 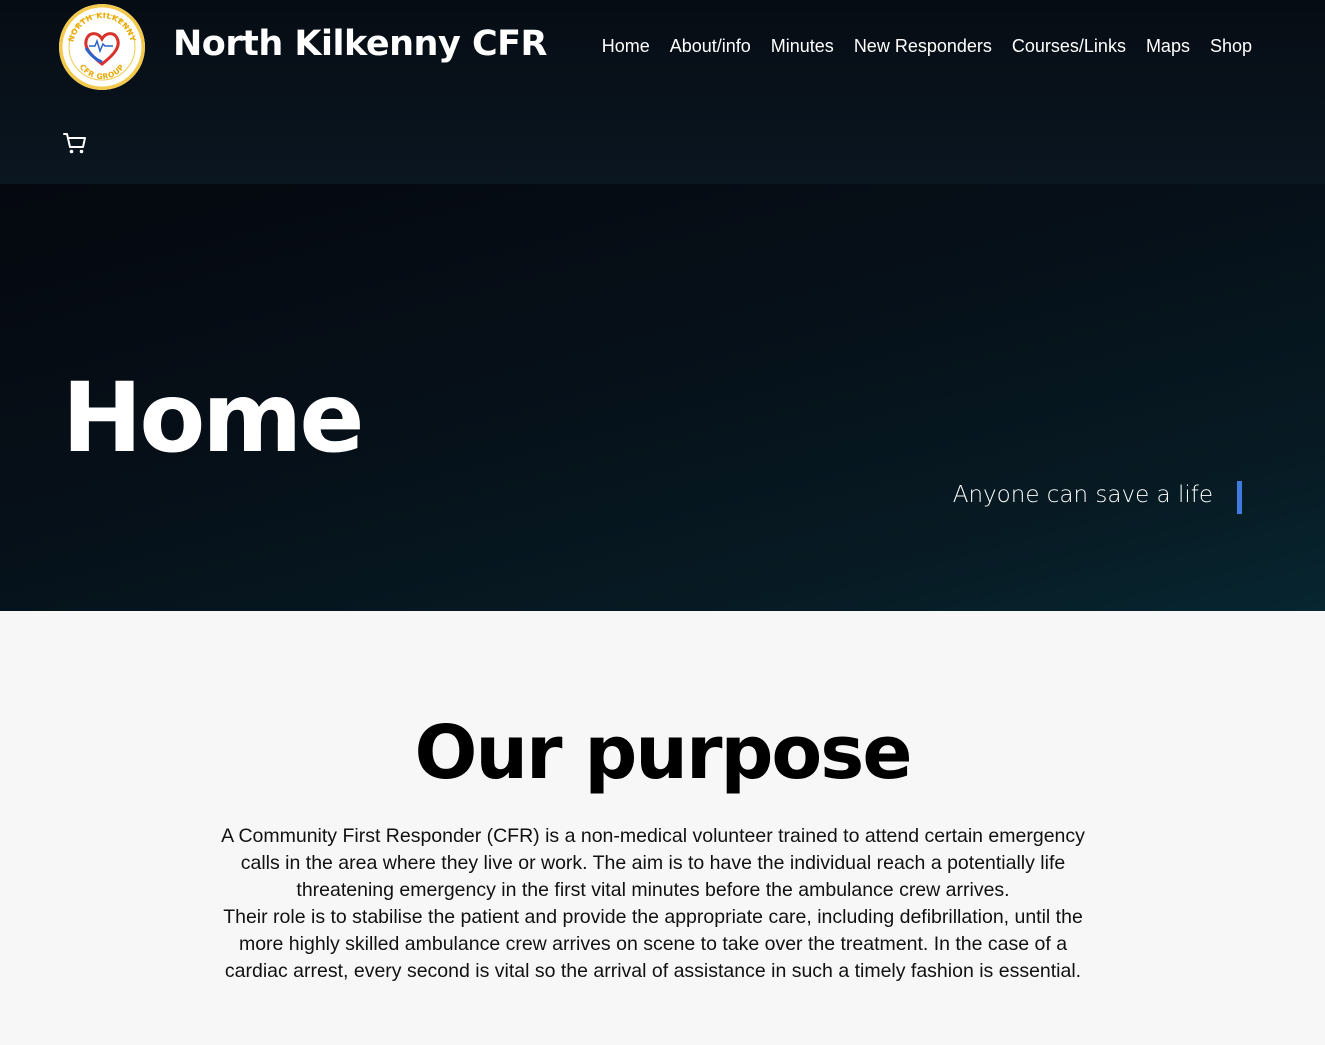 What do you see at coordinates (1239, 497) in the screenshot?
I see `tagline-accent-bar` at bounding box center [1239, 497].